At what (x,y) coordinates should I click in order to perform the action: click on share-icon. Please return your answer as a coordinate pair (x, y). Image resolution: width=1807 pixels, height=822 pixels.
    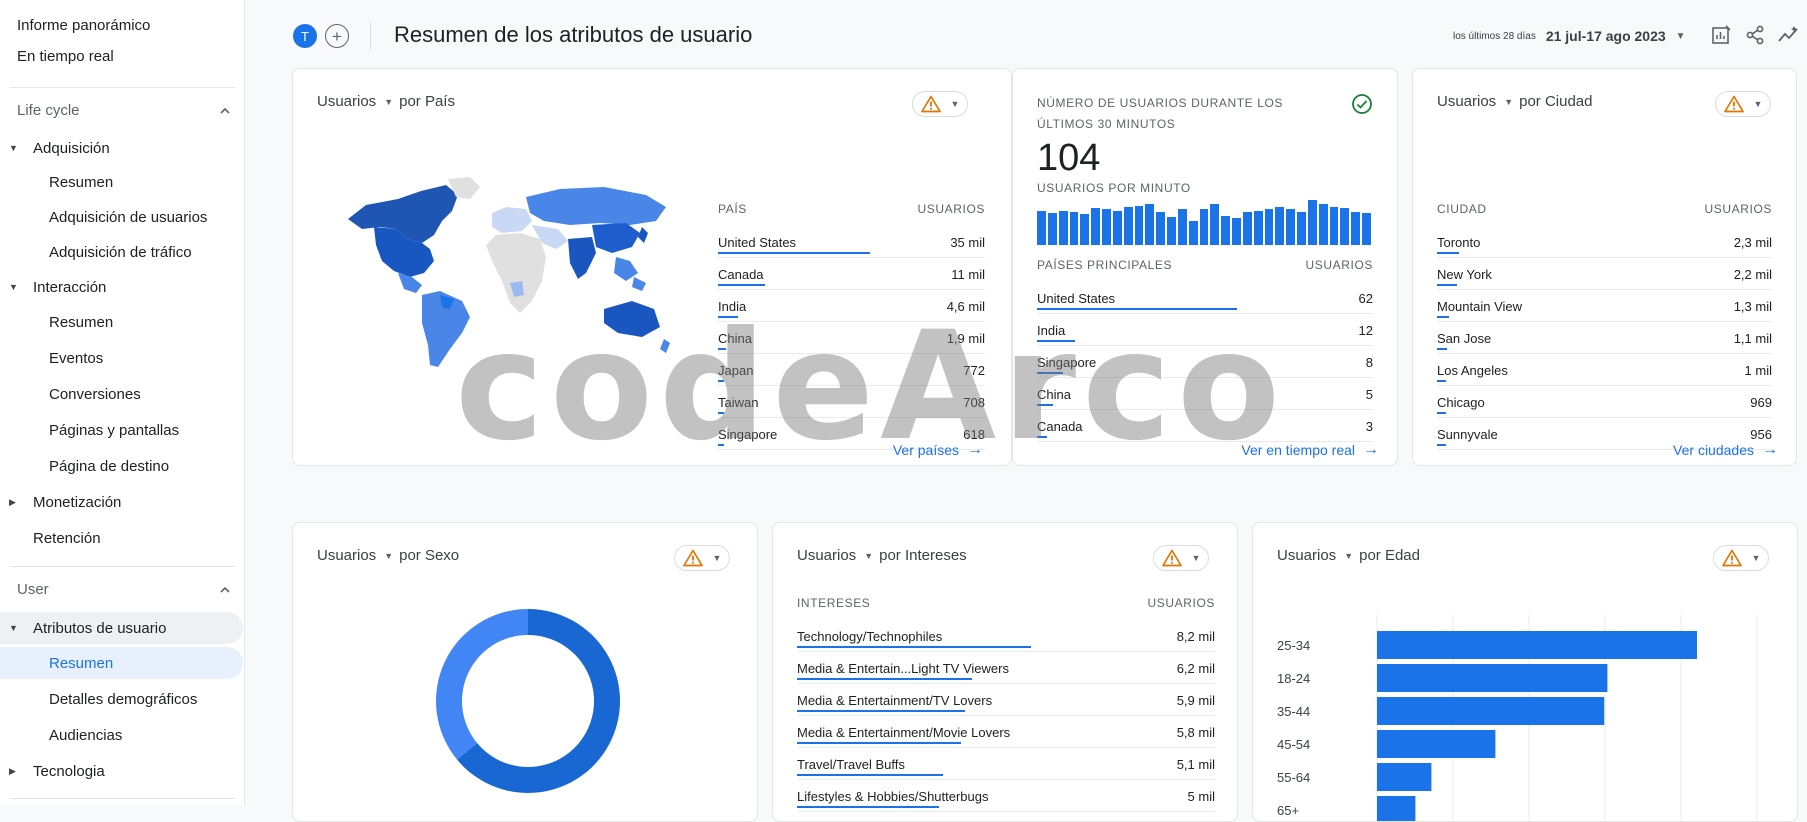
    Looking at the image, I should click on (1755, 35).